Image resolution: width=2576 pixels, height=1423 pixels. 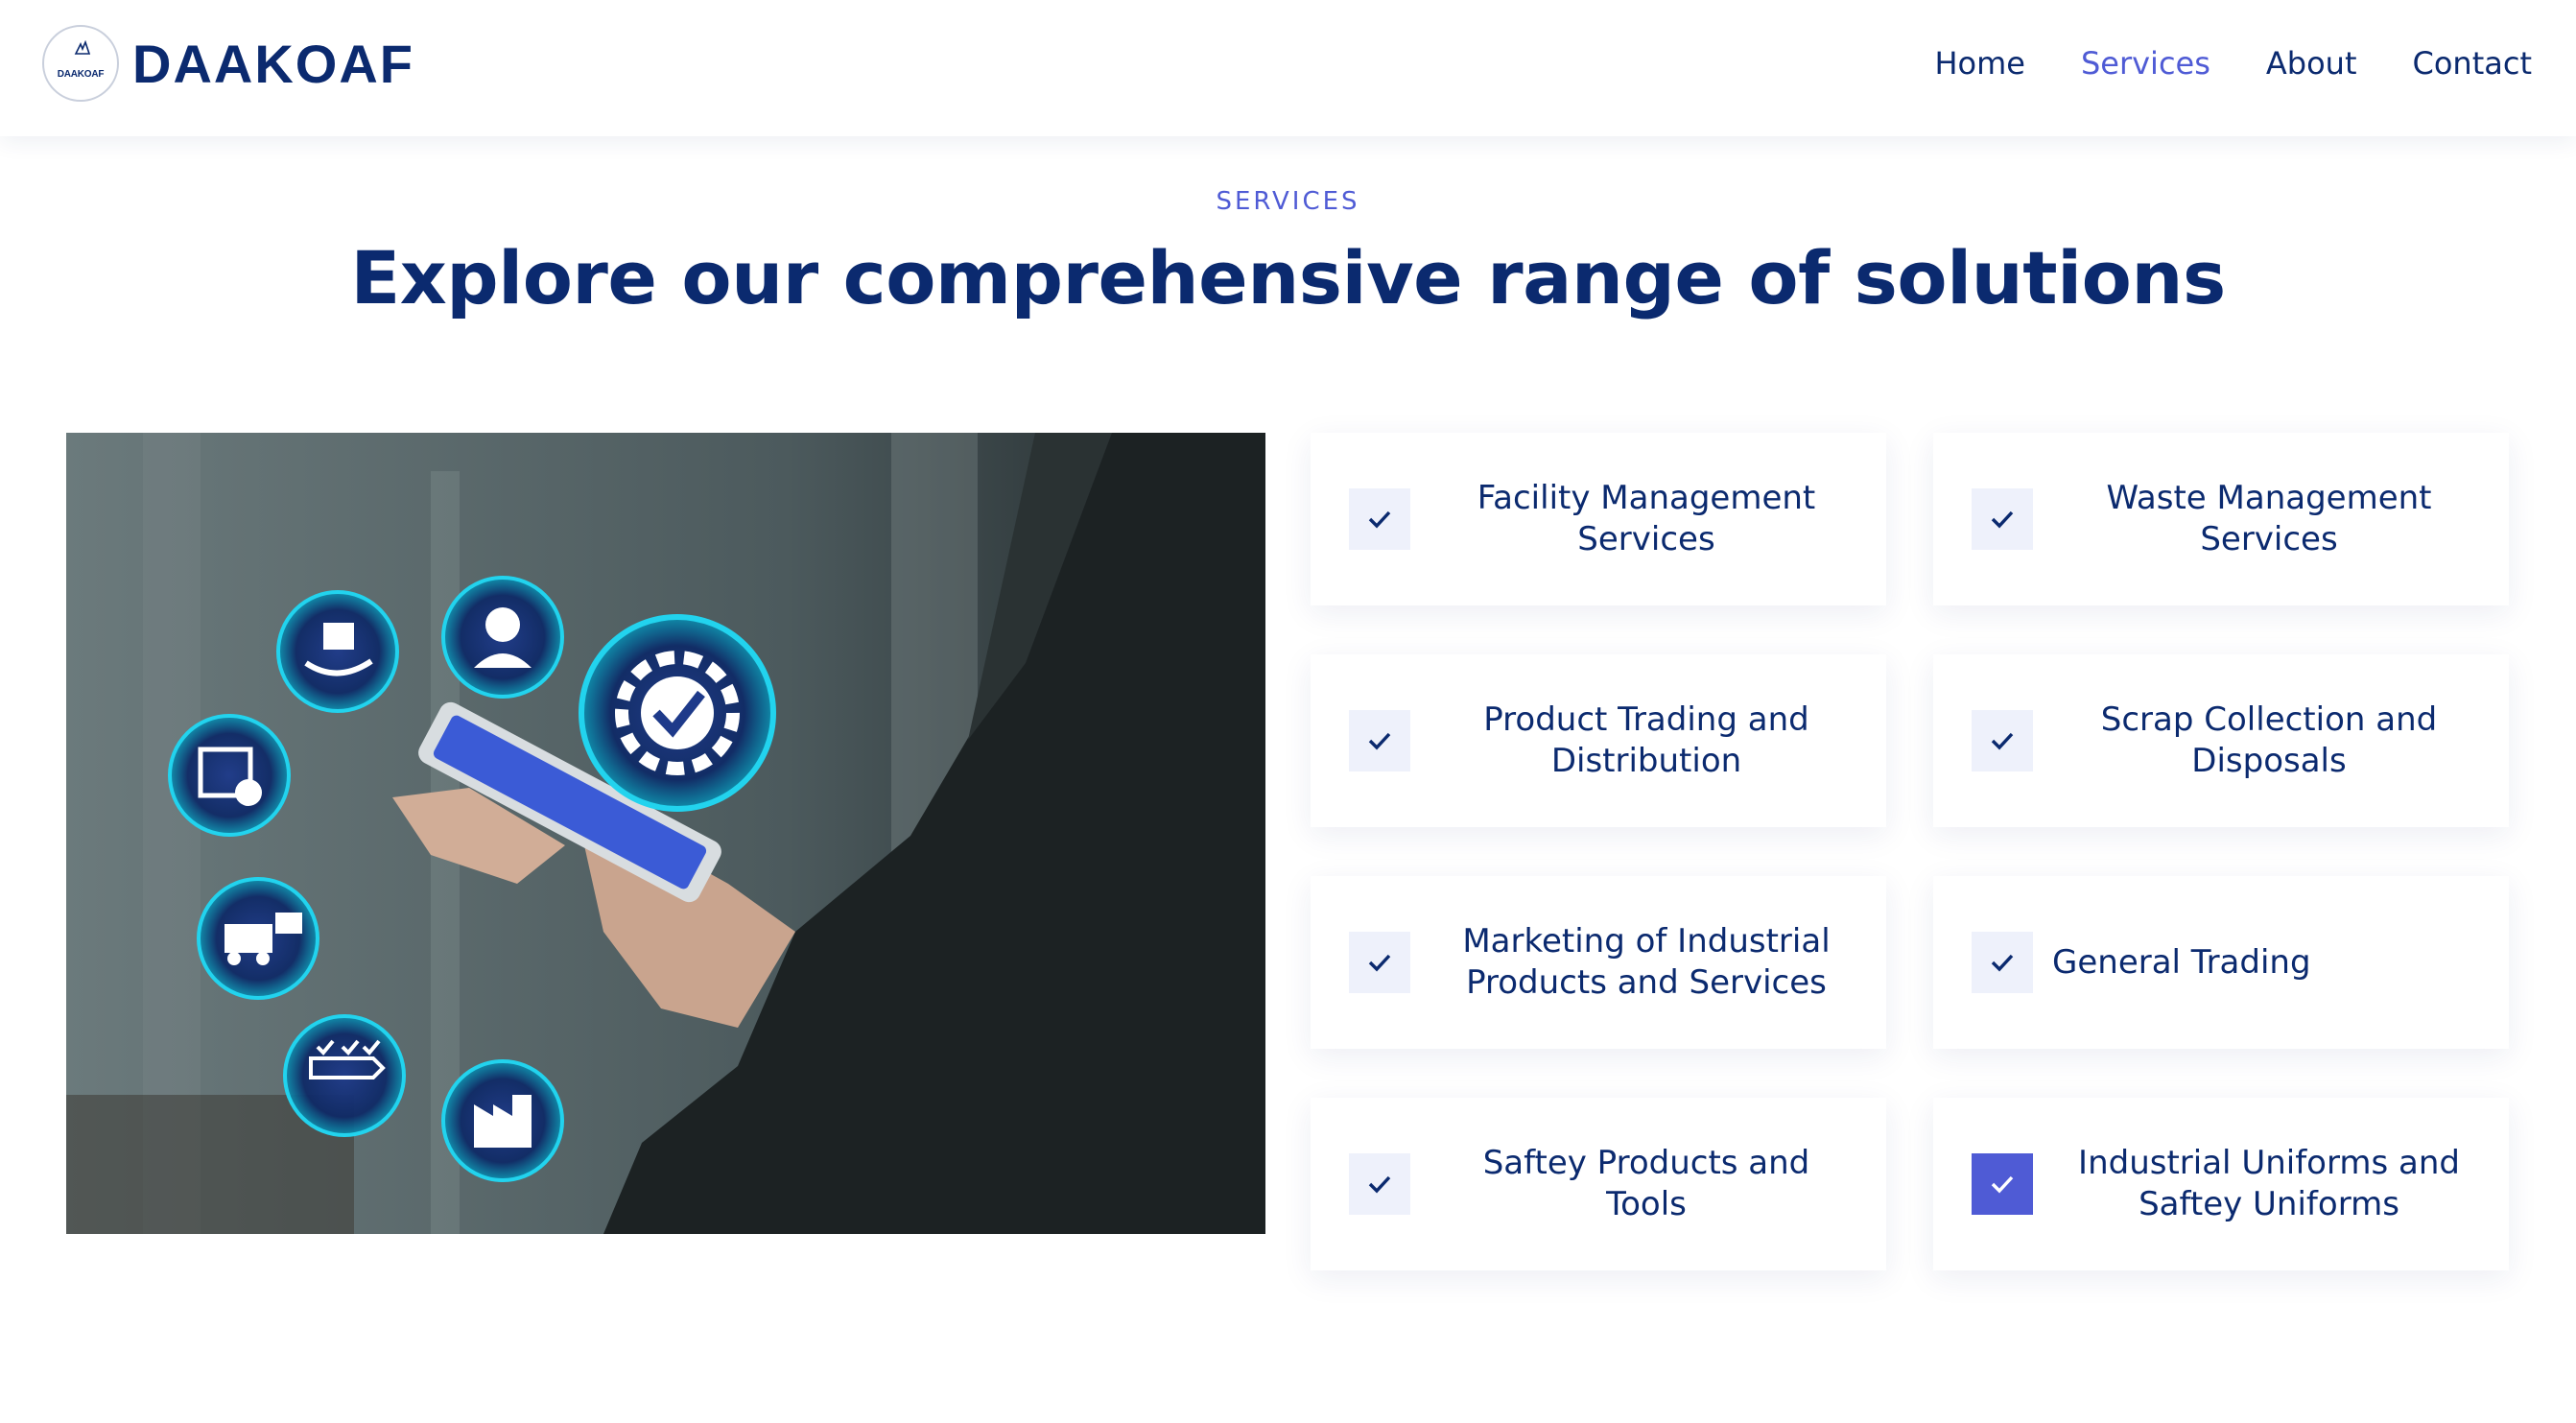 I want to click on logo-text: DAAKOAF, so click(x=81, y=75).